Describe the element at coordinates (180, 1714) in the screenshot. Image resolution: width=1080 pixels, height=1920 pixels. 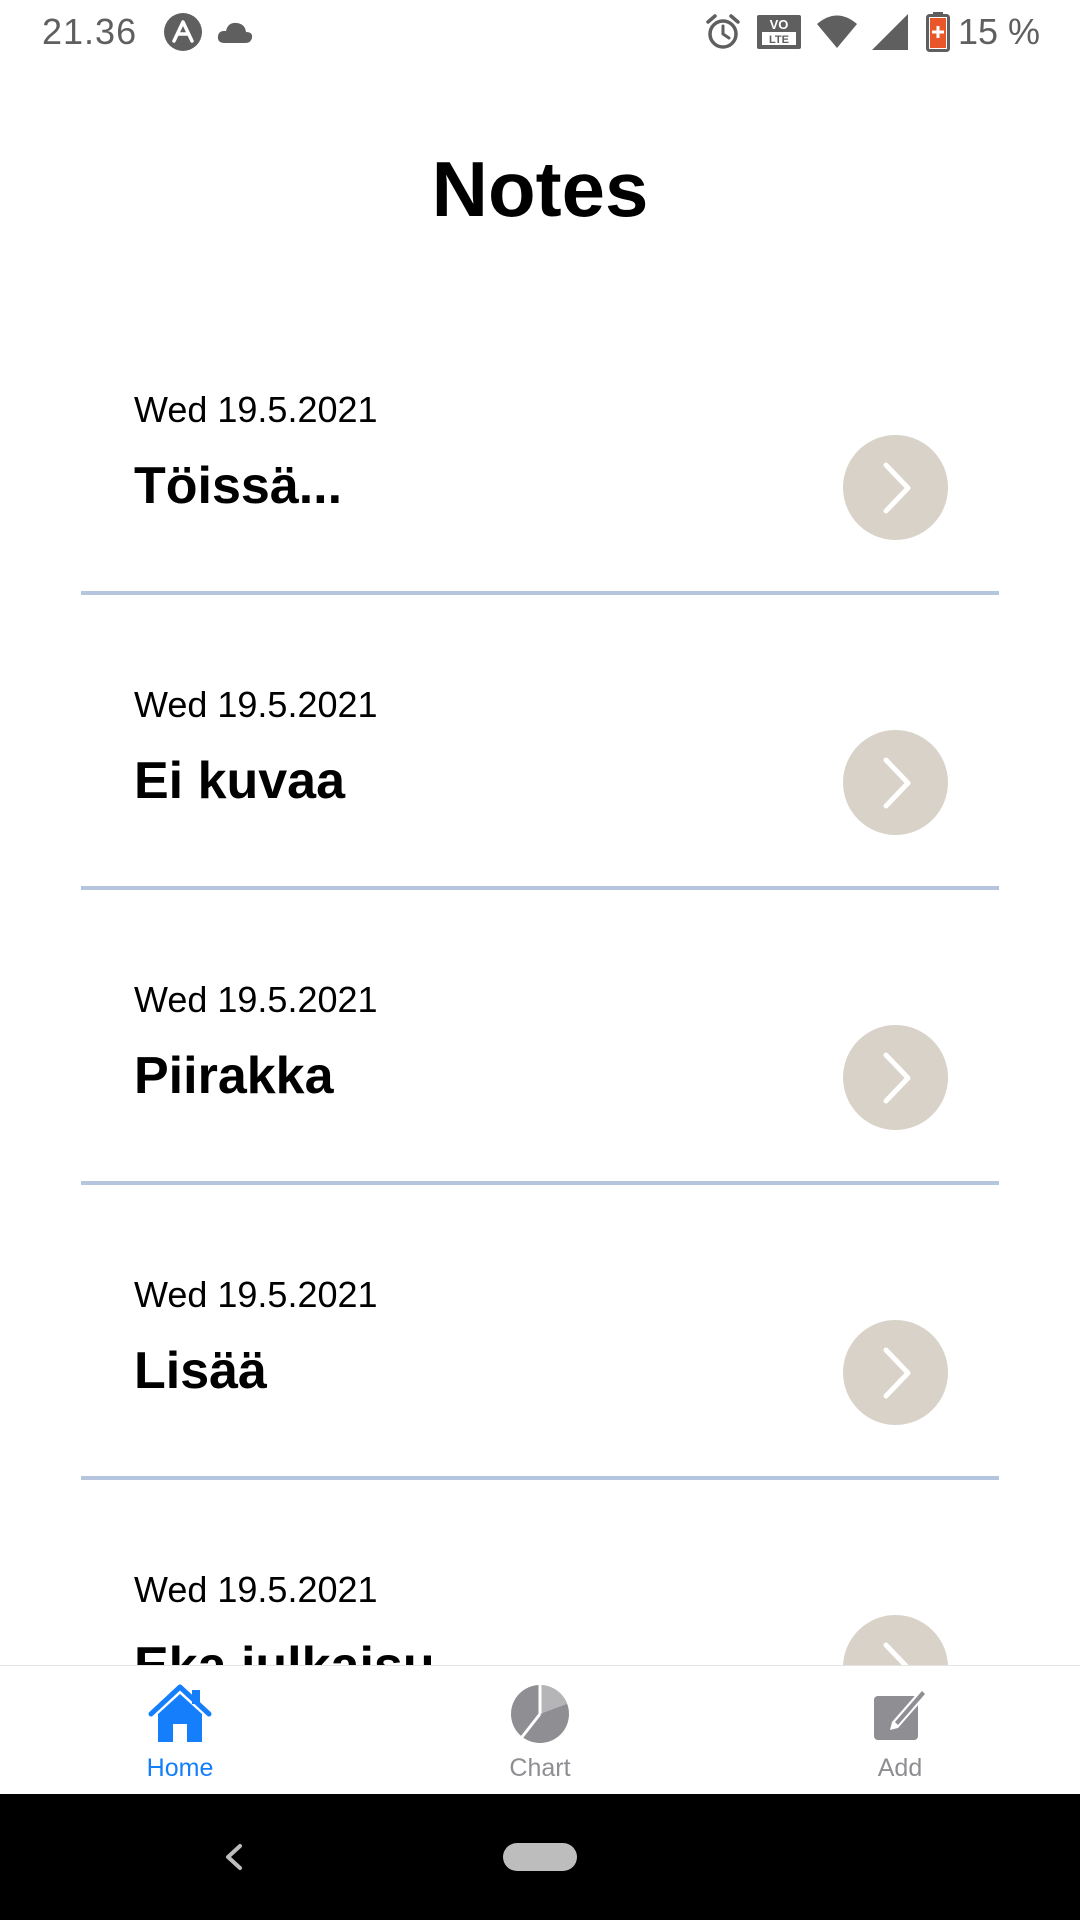
I see `home-icon` at that location.